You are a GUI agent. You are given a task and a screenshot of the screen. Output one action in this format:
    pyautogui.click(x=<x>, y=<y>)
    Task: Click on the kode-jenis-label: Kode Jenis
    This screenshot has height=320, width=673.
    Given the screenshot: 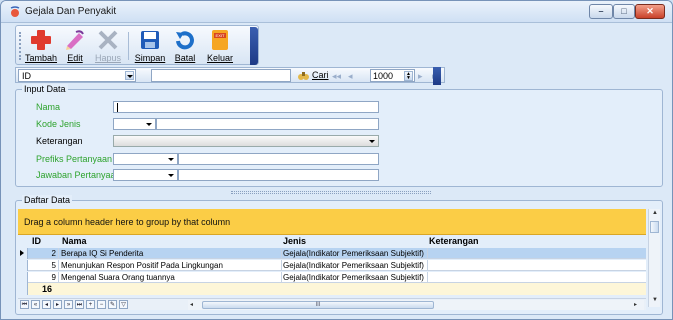 What is the action you would take?
    pyautogui.click(x=58, y=124)
    